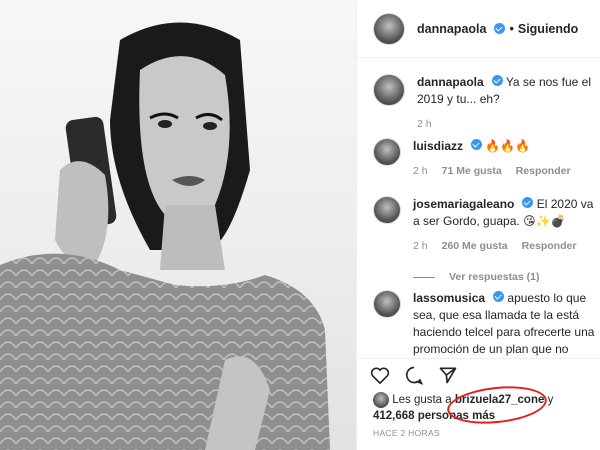  Describe the element at coordinates (499, 400) in the screenshot. I see `liker-username: brizuela27_cone` at that location.